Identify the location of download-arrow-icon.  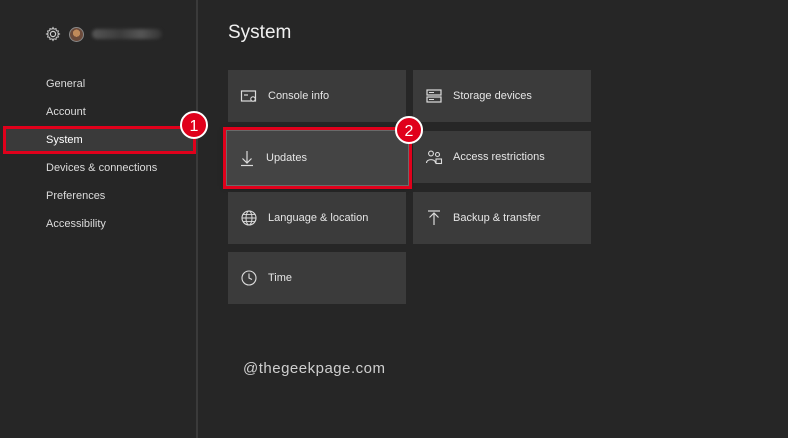
(247, 159).